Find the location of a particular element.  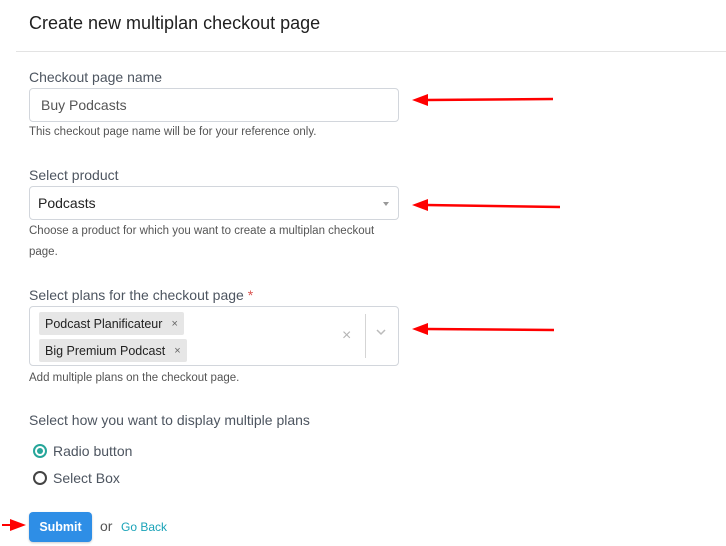

plans-help: Add multiple plans on the checkout page. is located at coordinates (134, 378).